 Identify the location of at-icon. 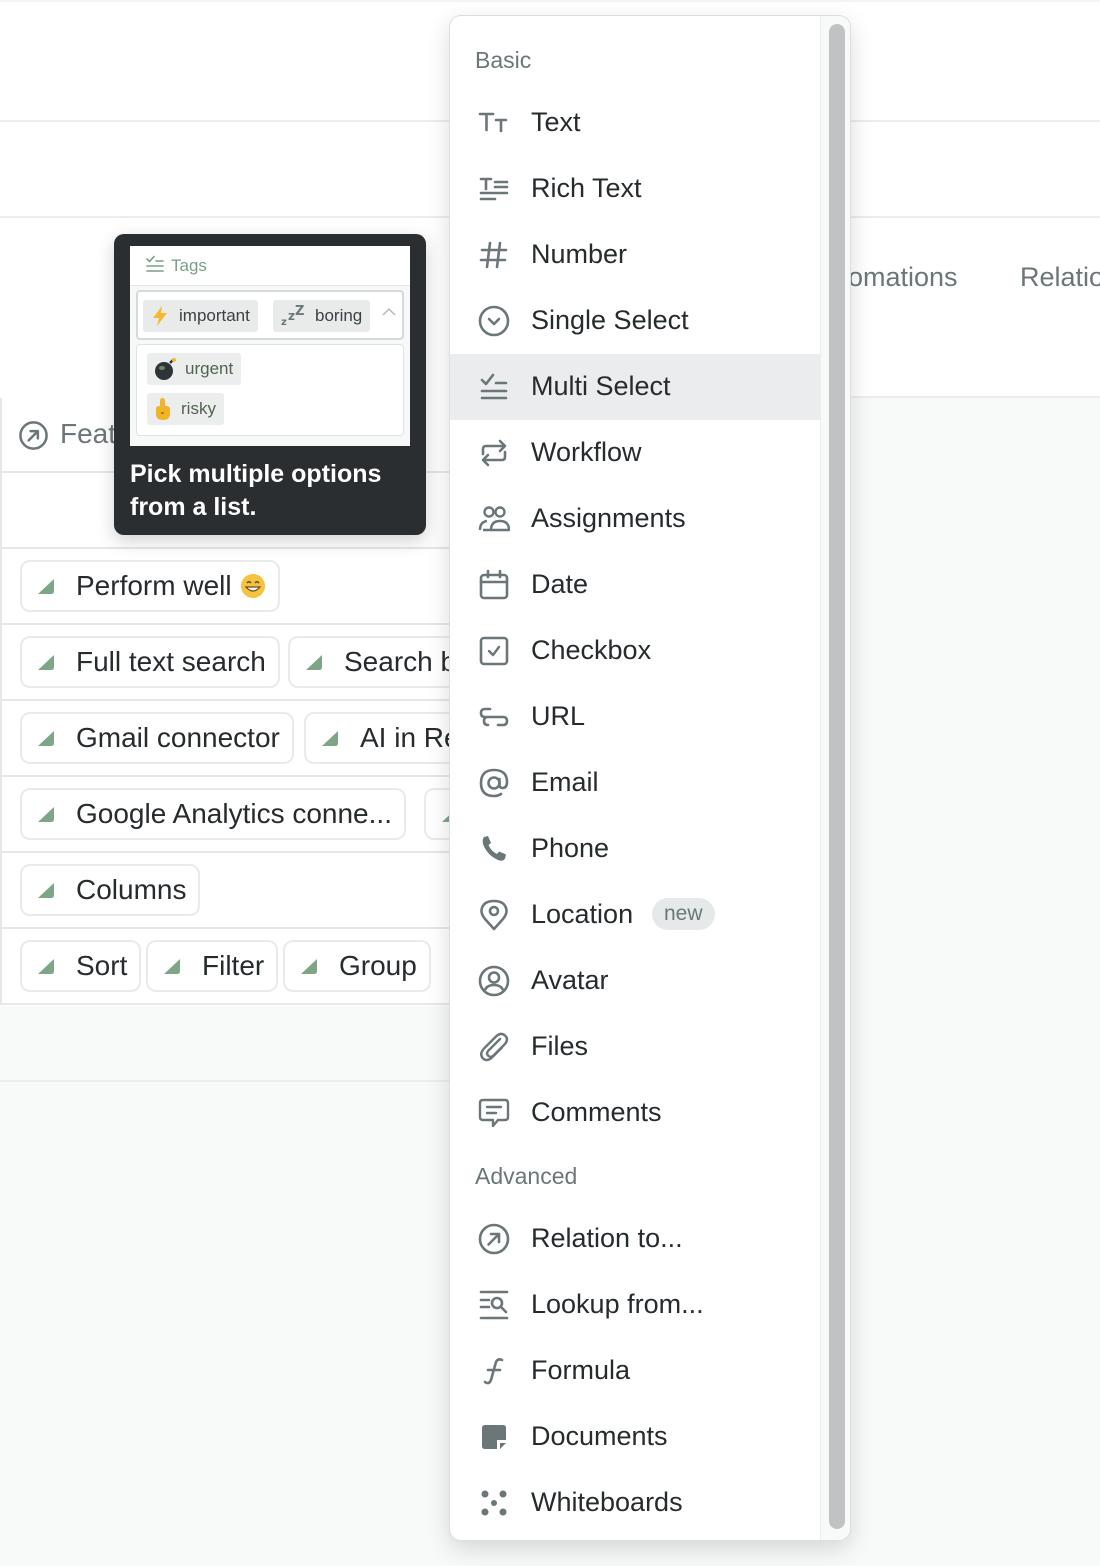
(494, 783).